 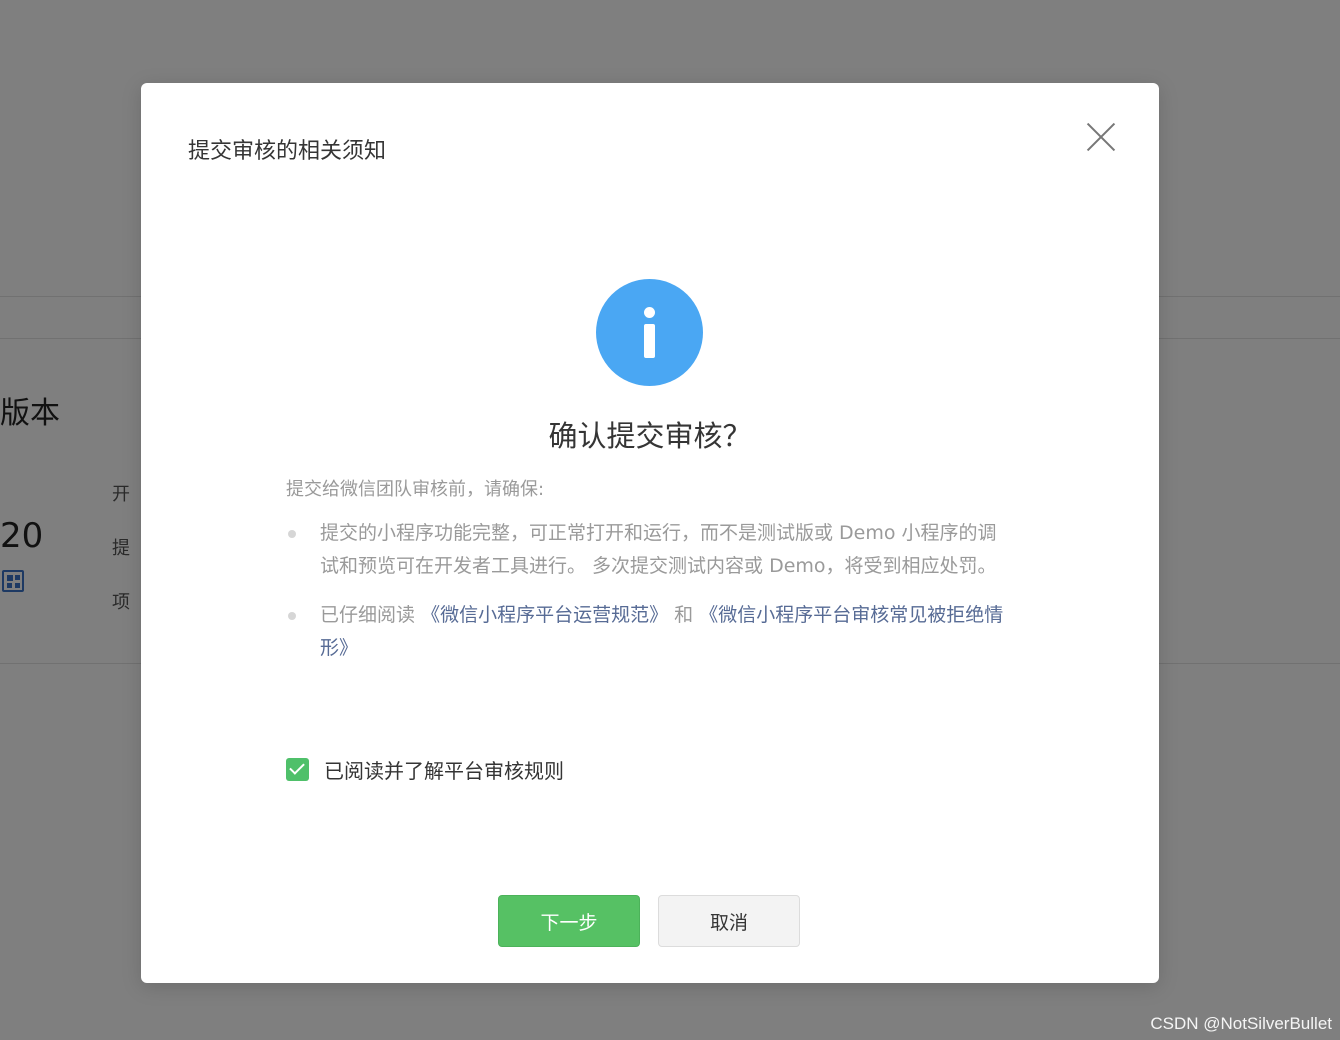 I want to click on agree-checkbox-row: 已阅读并了解平台审核规则, so click(x=425, y=769).